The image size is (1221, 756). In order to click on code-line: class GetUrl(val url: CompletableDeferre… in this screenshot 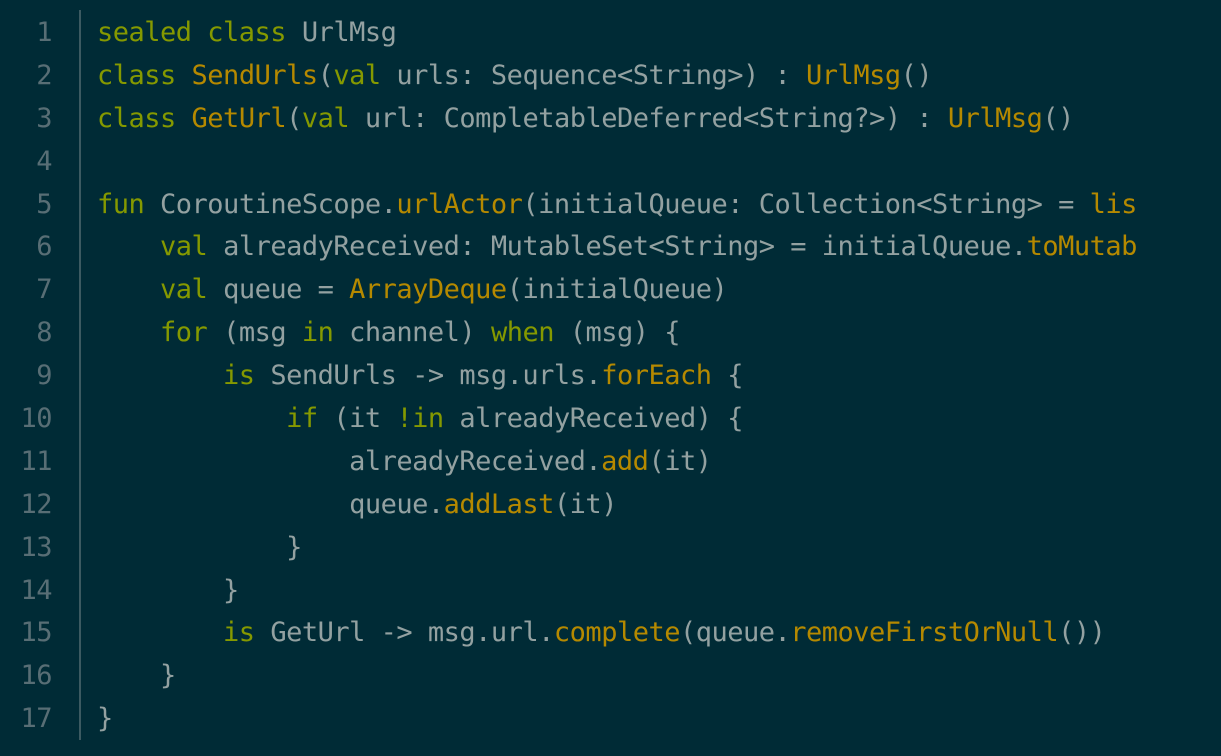, I will do `click(659, 119)`.